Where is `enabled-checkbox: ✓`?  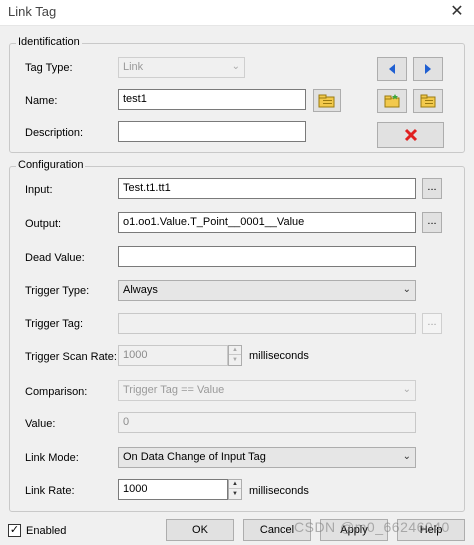
enabled-checkbox: ✓ is located at coordinates (14, 530).